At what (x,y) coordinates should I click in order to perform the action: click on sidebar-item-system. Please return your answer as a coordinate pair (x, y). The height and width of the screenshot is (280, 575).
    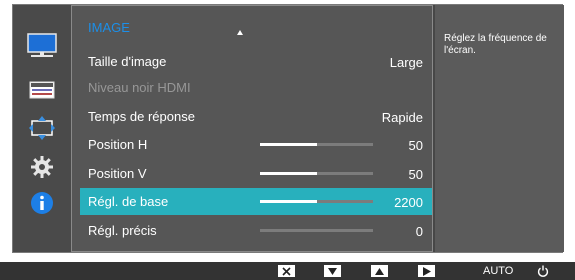
    Looking at the image, I should click on (42, 167).